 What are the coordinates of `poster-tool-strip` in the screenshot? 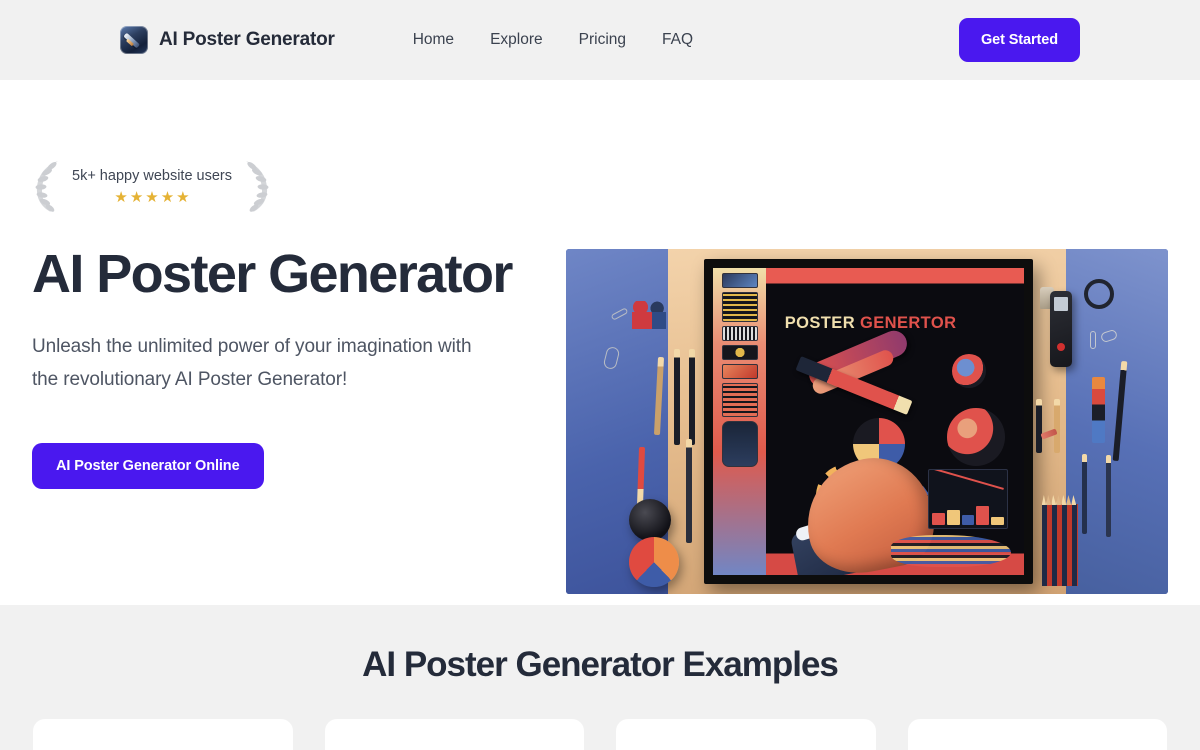 It's located at (740, 421).